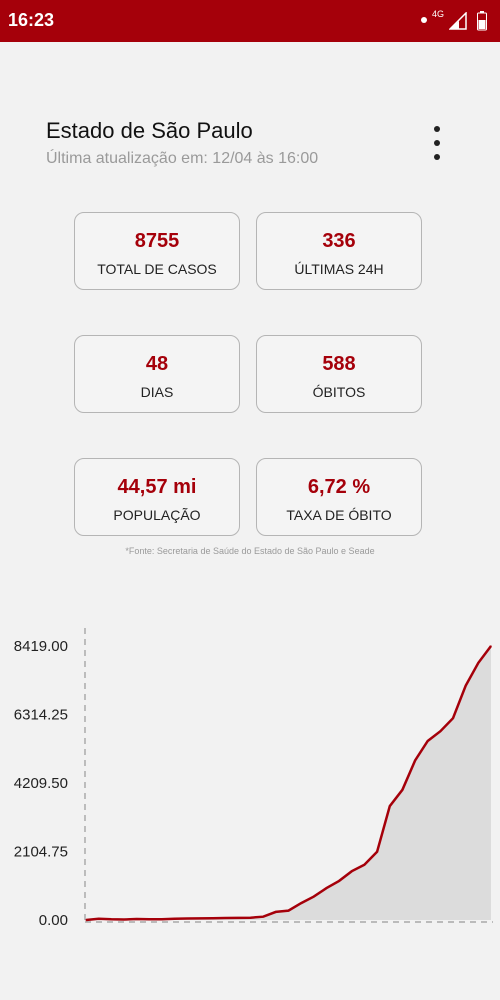 This screenshot has height=1000, width=500. I want to click on y-axis: 8419.00 6314.25 4209.50 2104.75 0.00, so click(41, 783).